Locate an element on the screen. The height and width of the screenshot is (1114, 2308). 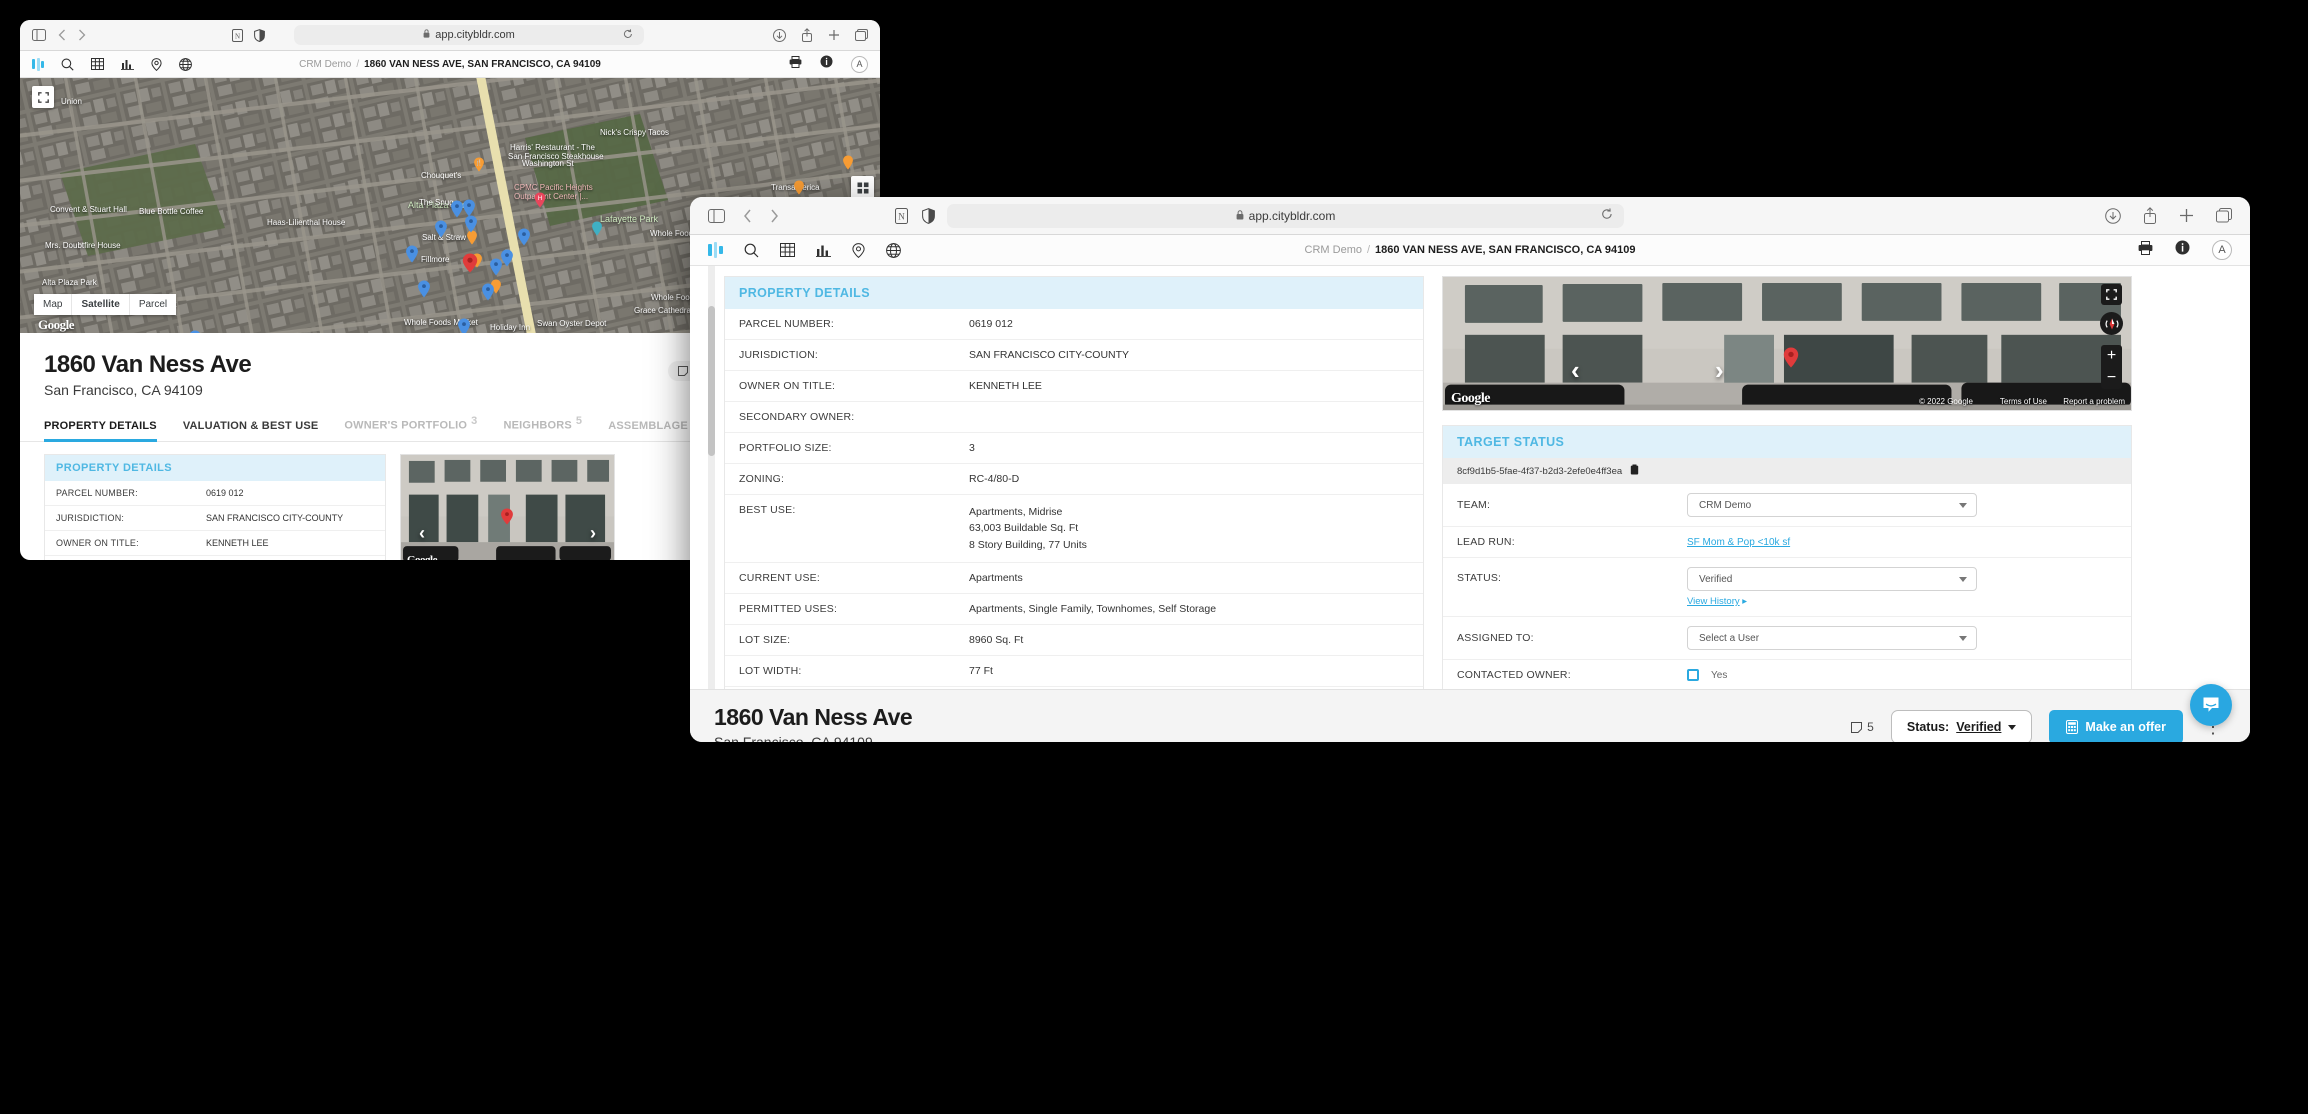
bottom-status-dropdown: Status: Verified is located at coordinates (1961, 726).